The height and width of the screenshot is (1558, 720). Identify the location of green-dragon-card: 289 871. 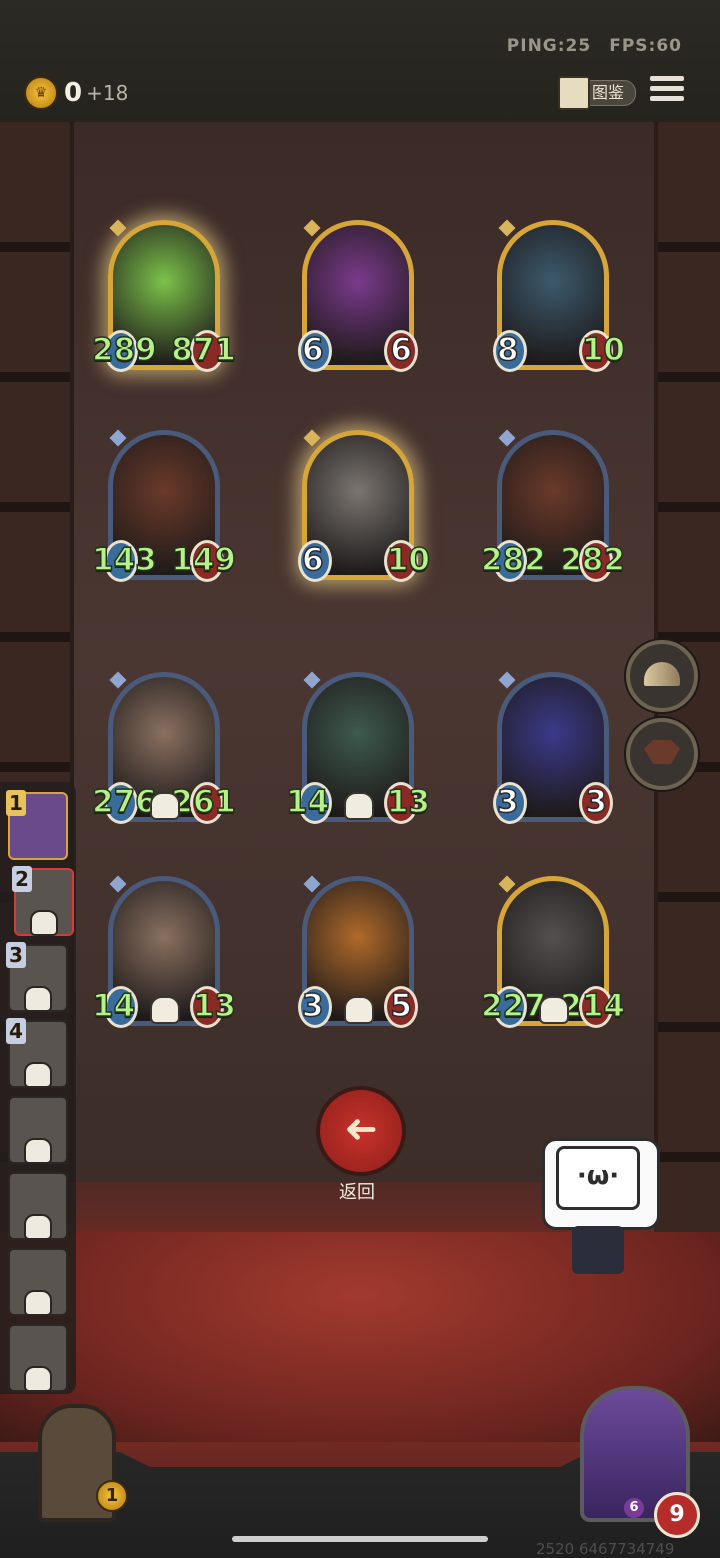
(164, 295).